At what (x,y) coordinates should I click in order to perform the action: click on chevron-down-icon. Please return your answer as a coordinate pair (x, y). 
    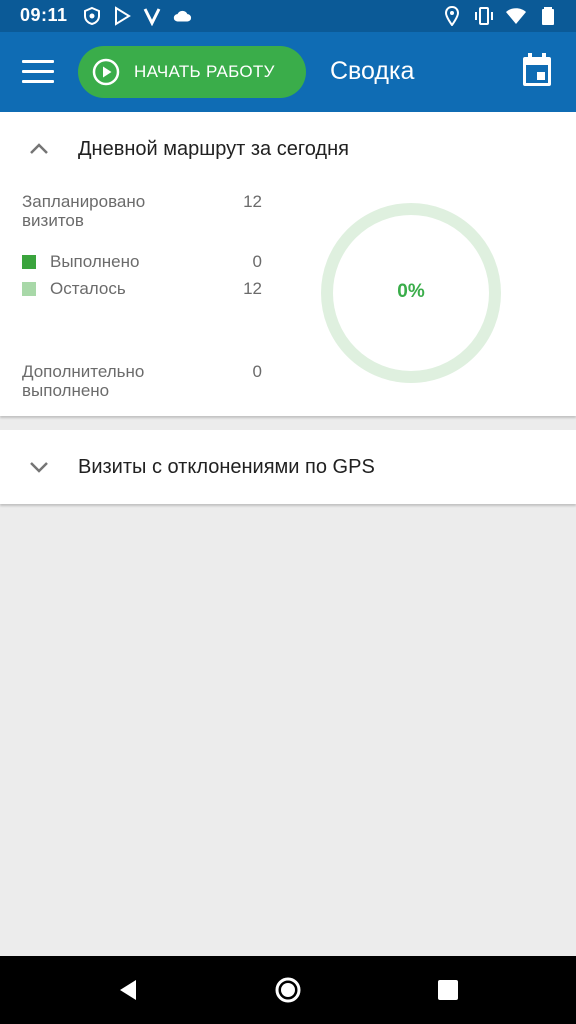
    Looking at the image, I should click on (39, 467).